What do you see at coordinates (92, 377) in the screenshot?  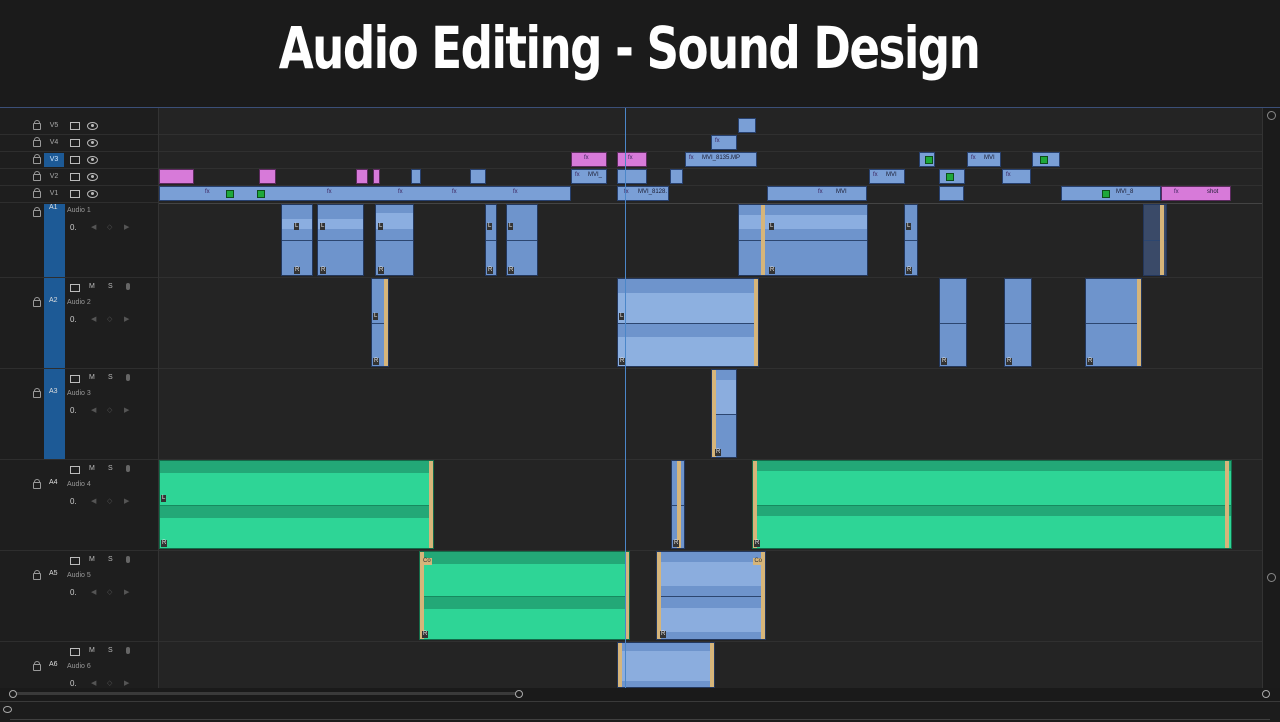 I see `mute-button-a3: M` at bounding box center [92, 377].